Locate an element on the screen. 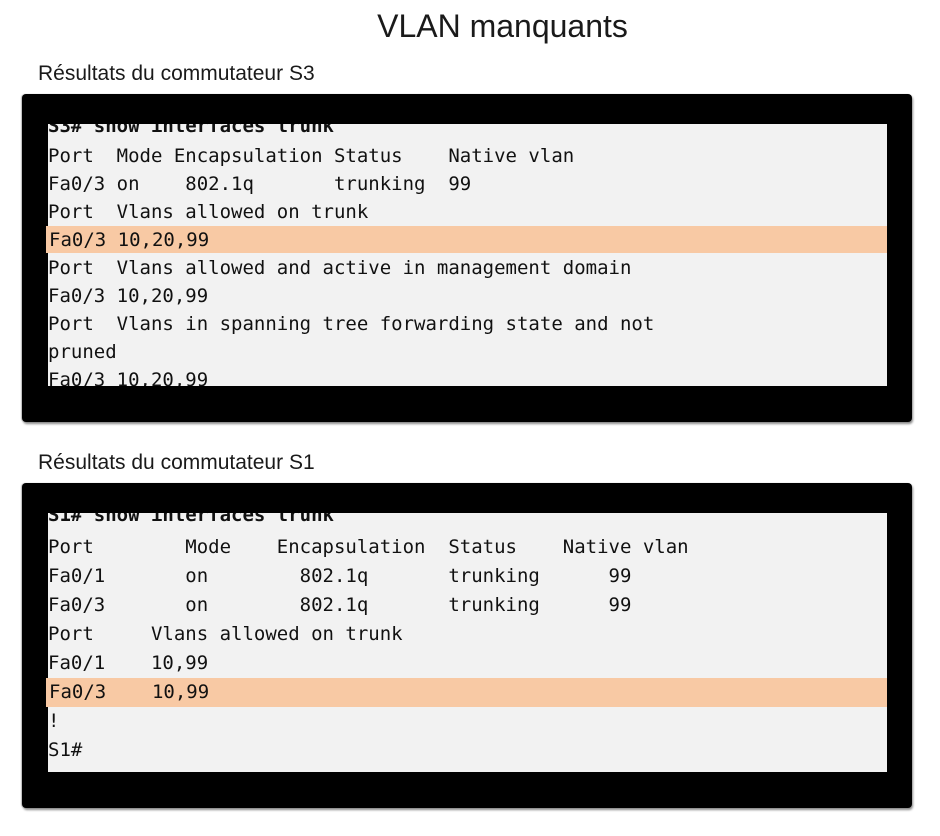 The width and height of the screenshot is (940, 836). s1-fa01-vlans-line: Fa0/1 10,99 is located at coordinates (128, 663).